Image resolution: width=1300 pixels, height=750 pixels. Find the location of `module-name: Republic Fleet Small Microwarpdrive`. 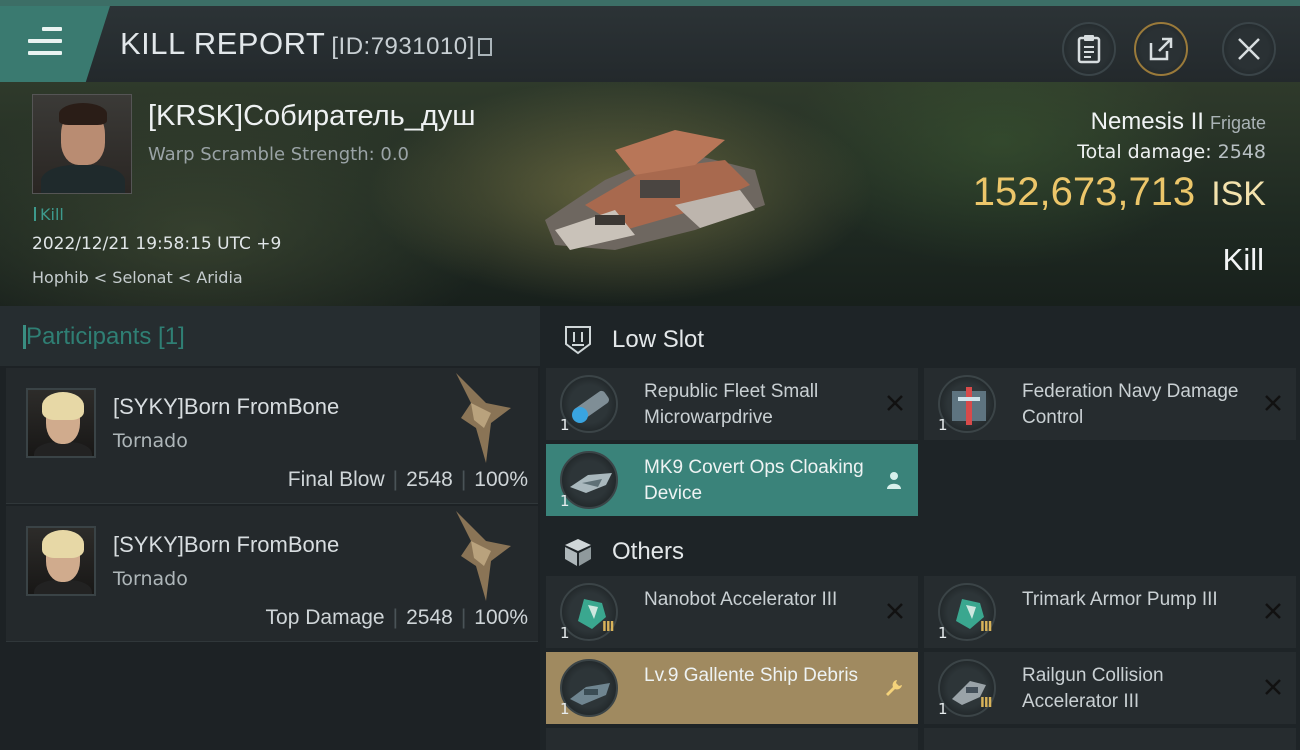

module-name: Republic Fleet Small Microwarpdrive is located at coordinates (731, 404).